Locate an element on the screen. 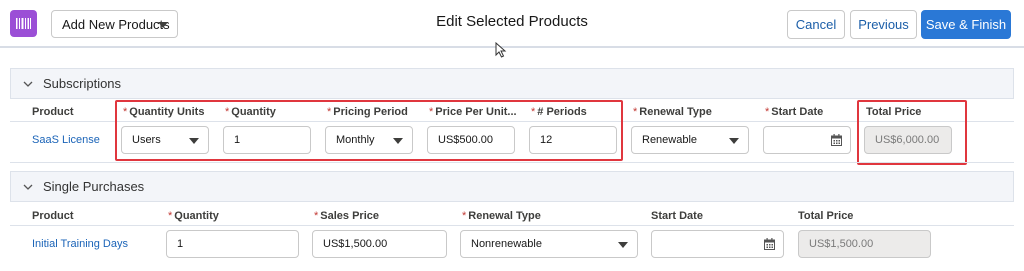  col-start-date: Start Date is located at coordinates (677, 216).